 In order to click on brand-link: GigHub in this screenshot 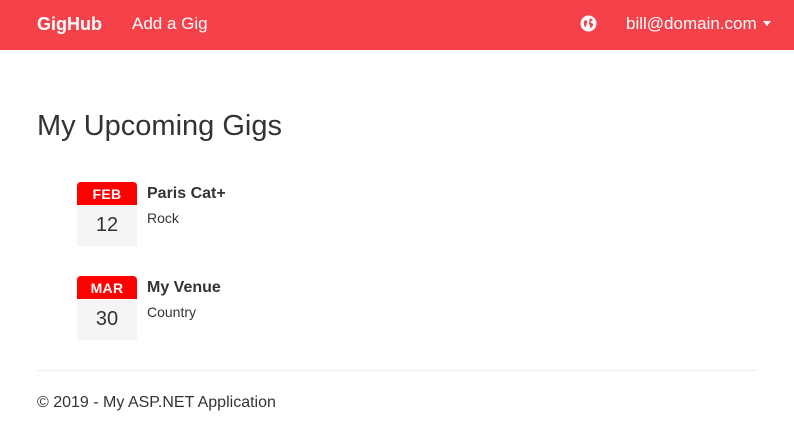, I will do `click(69, 24)`.